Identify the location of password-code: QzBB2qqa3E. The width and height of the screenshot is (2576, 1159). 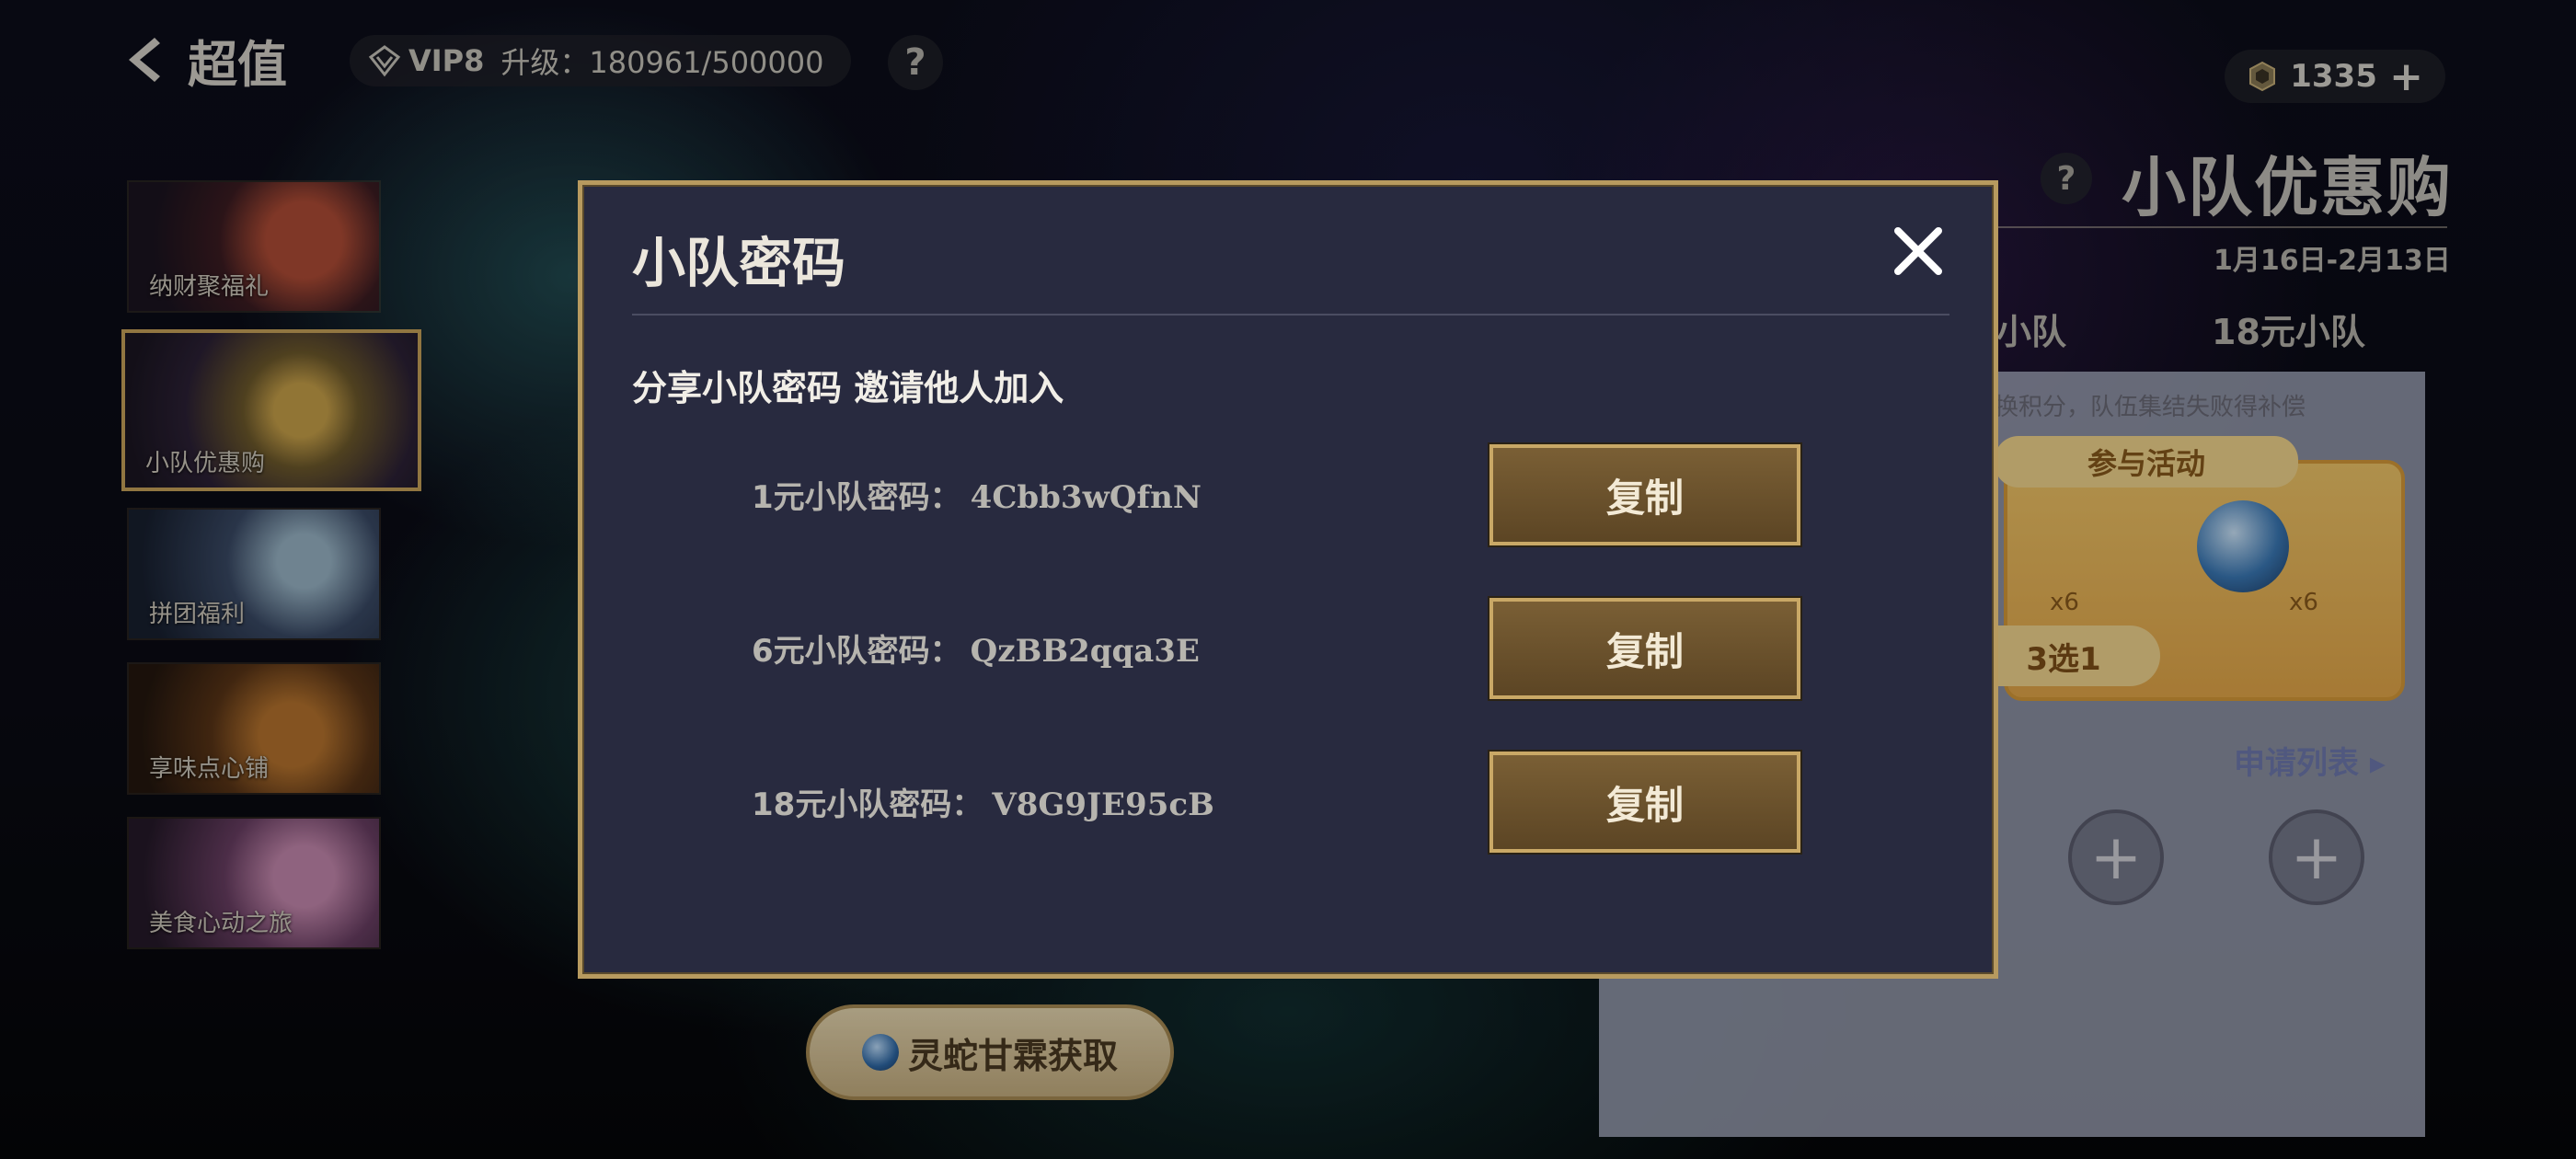
(1085, 651).